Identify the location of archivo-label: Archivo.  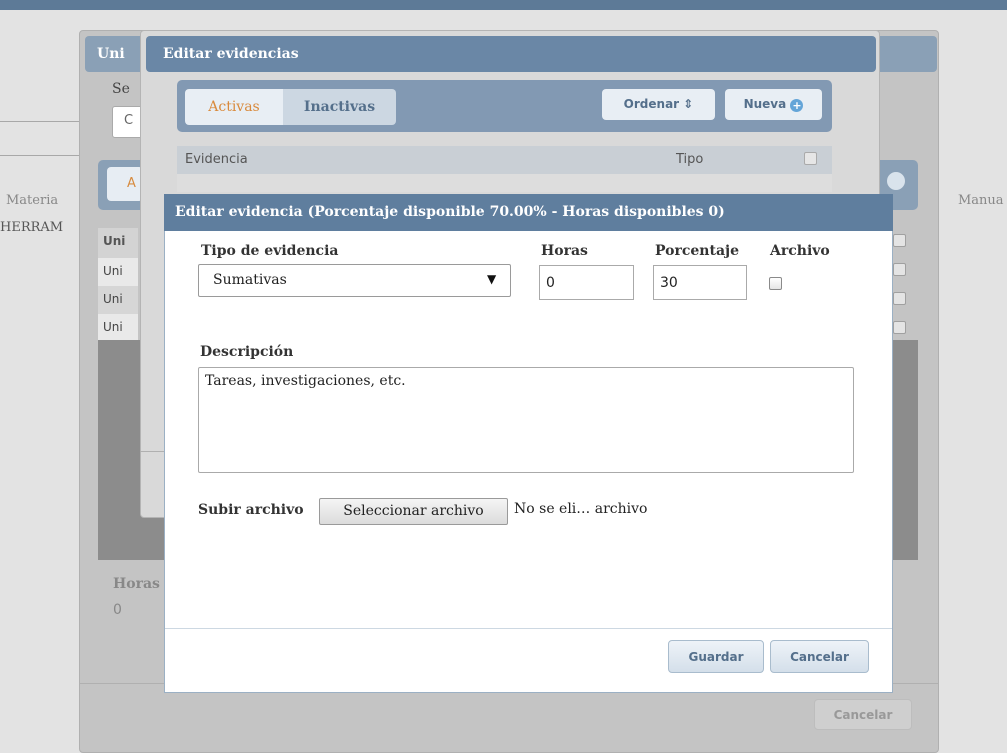
(800, 251).